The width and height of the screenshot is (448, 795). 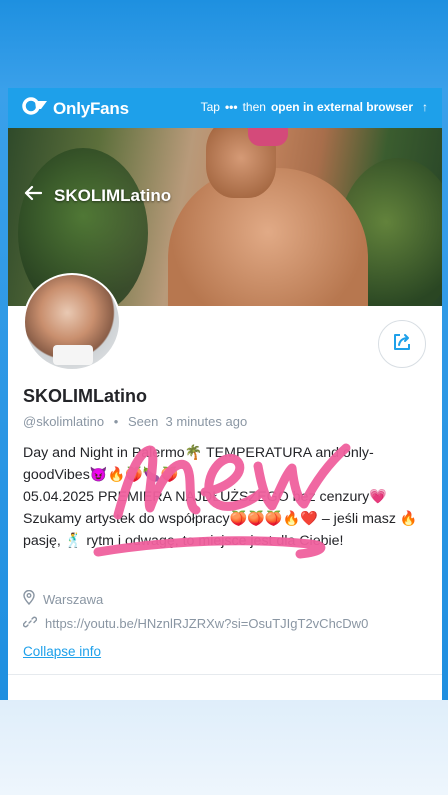 I want to click on cover-title-text: SKOLIMLatino, so click(x=113, y=195).